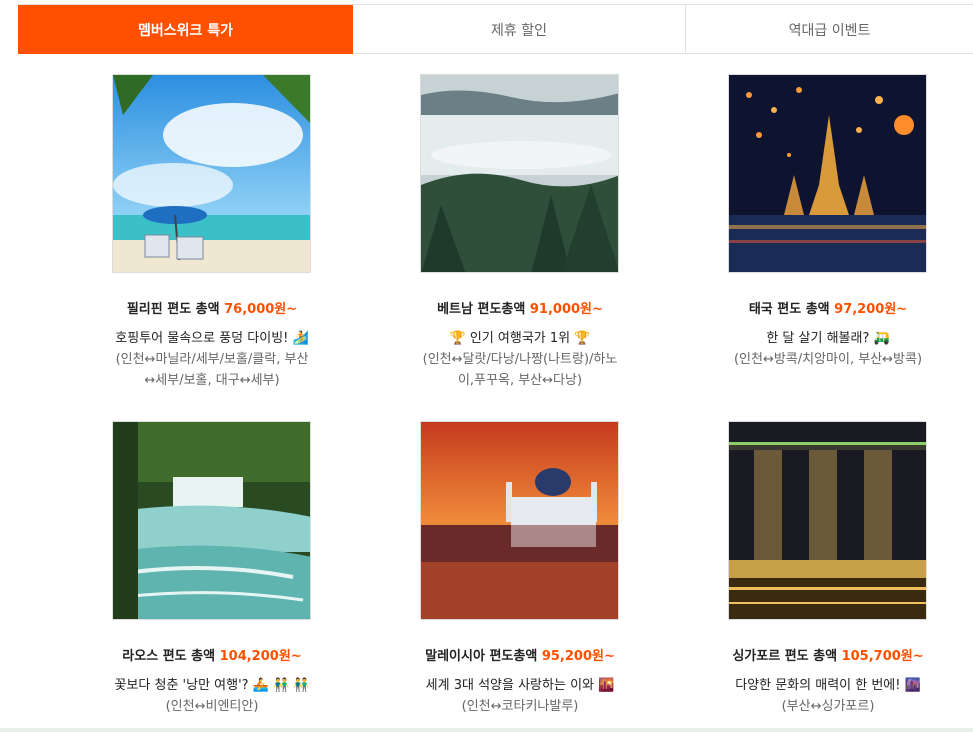  What do you see at coordinates (260, 656) in the screenshot?
I see `deal-price: 104,200원~` at bounding box center [260, 656].